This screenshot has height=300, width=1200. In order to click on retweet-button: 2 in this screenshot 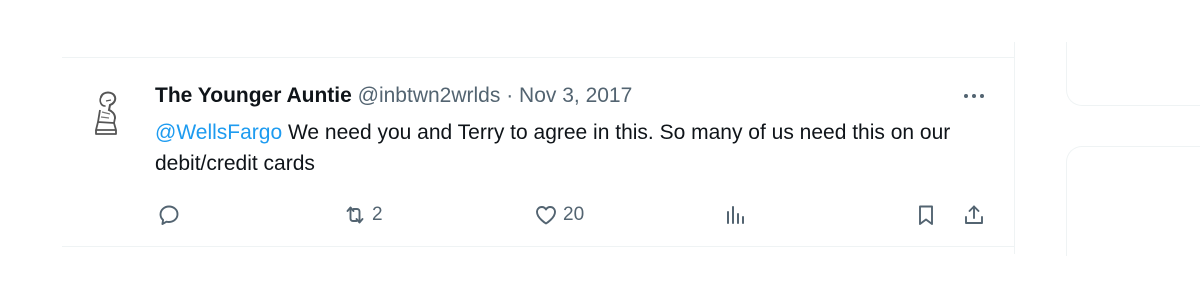, I will do `click(363, 215)`.